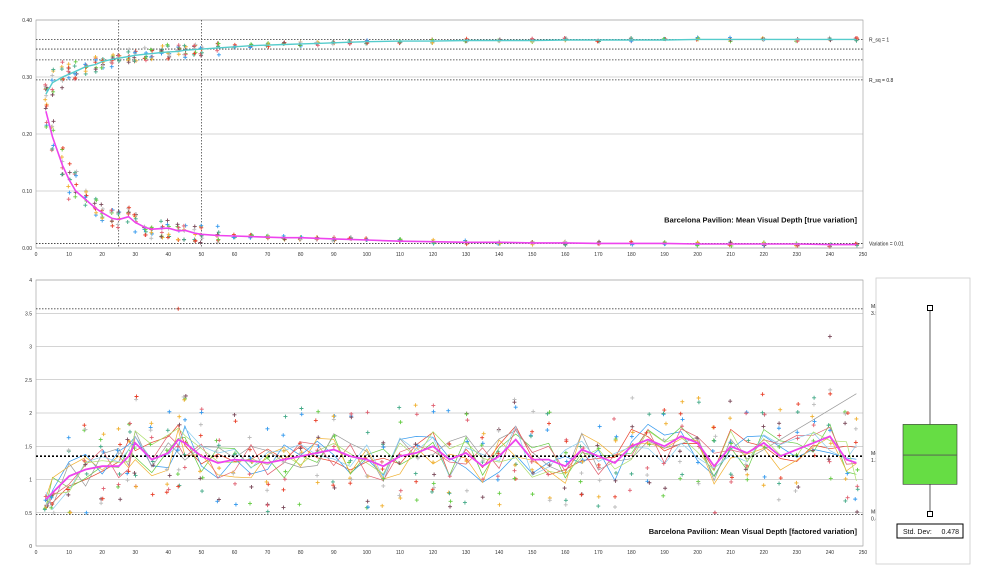  Describe the element at coordinates (28, 447) in the screenshot. I see `y-tick-label: 1.5` at that location.